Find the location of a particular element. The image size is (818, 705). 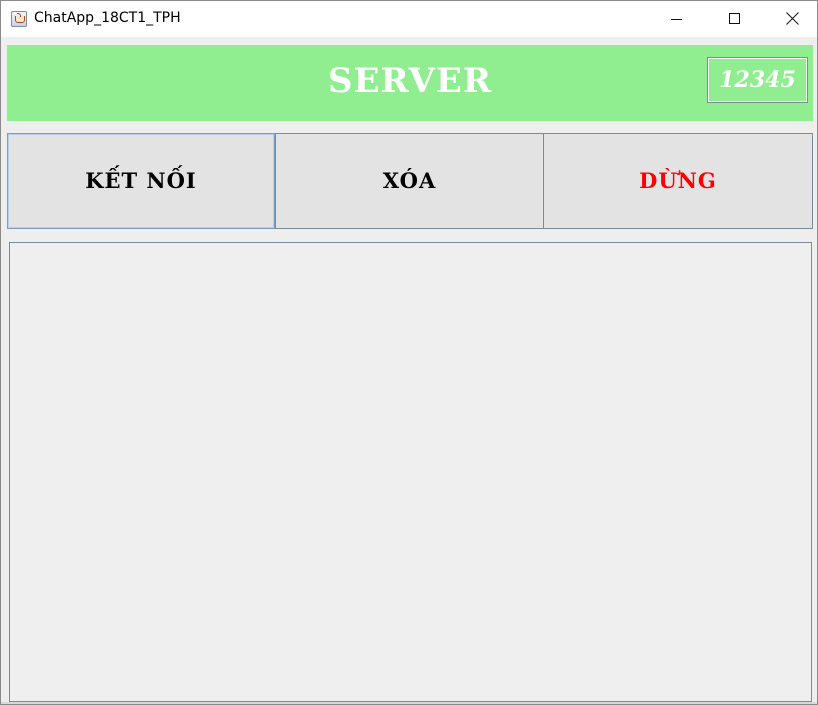

java-cup-icon is located at coordinates (19, 19).